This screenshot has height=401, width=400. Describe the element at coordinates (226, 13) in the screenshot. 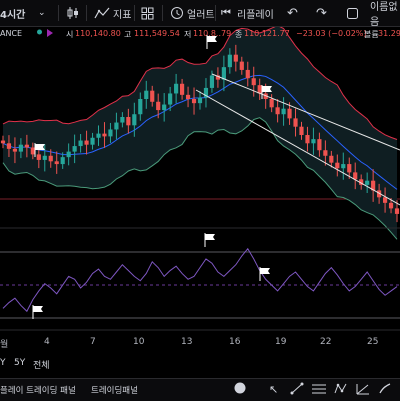

I see `replay-icon: ⏮` at that location.